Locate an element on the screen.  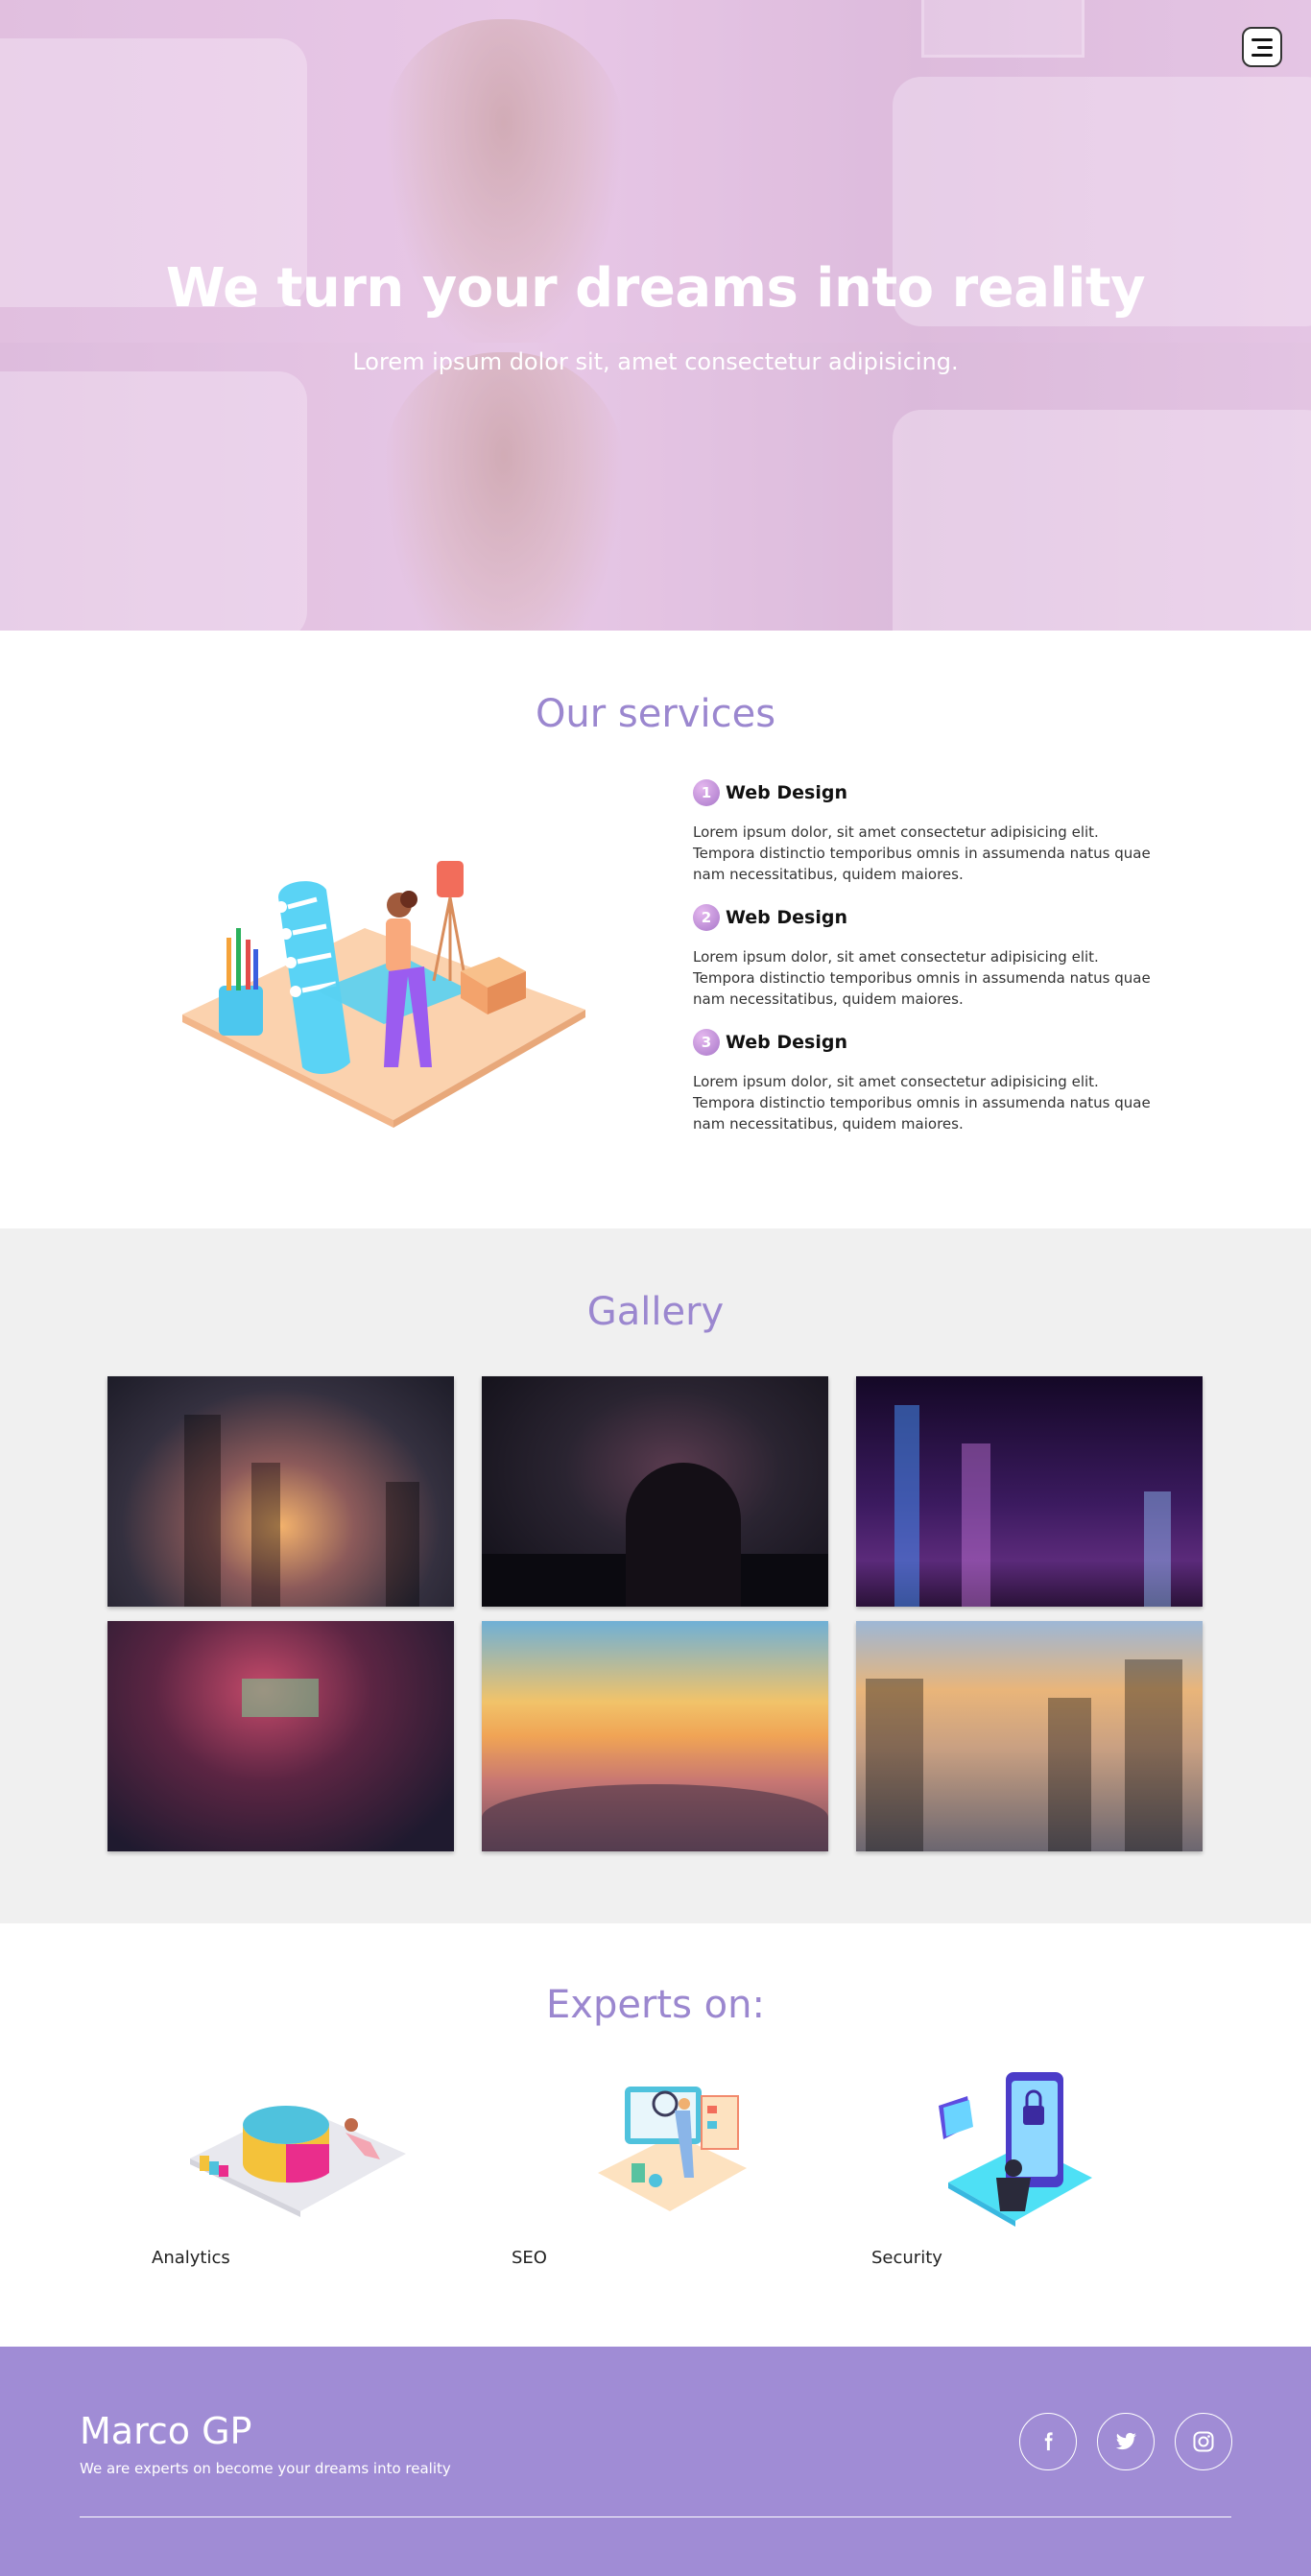
instagram-button is located at coordinates (1203, 2441).